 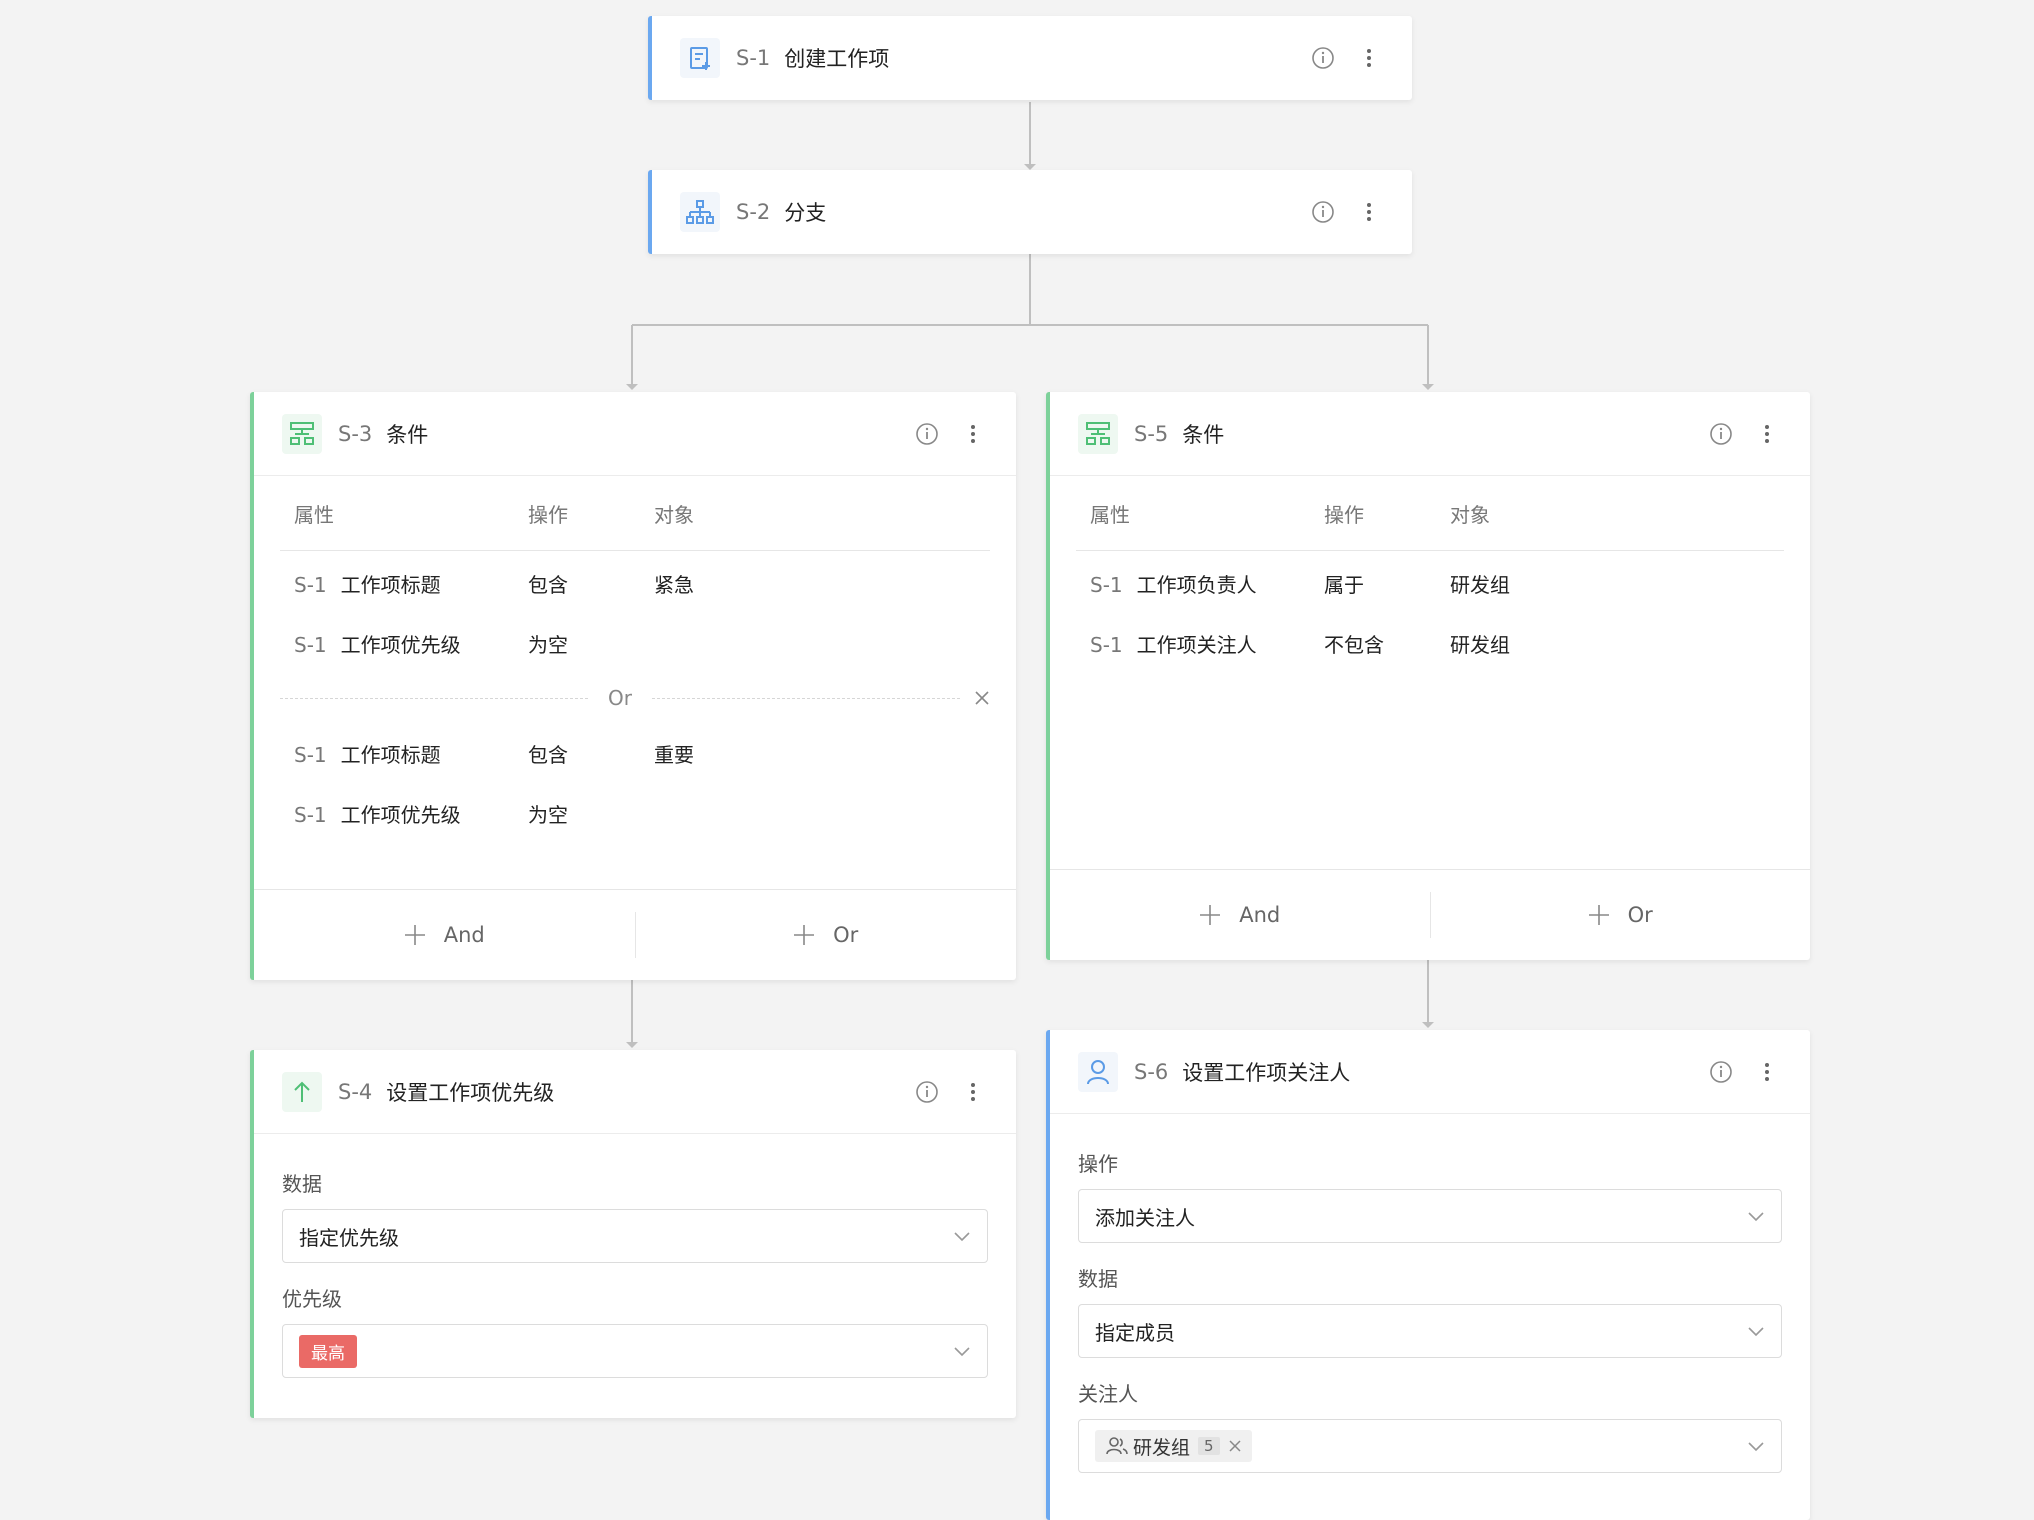 What do you see at coordinates (1151, 1071) in the screenshot?
I see `step-id: S-6` at bounding box center [1151, 1071].